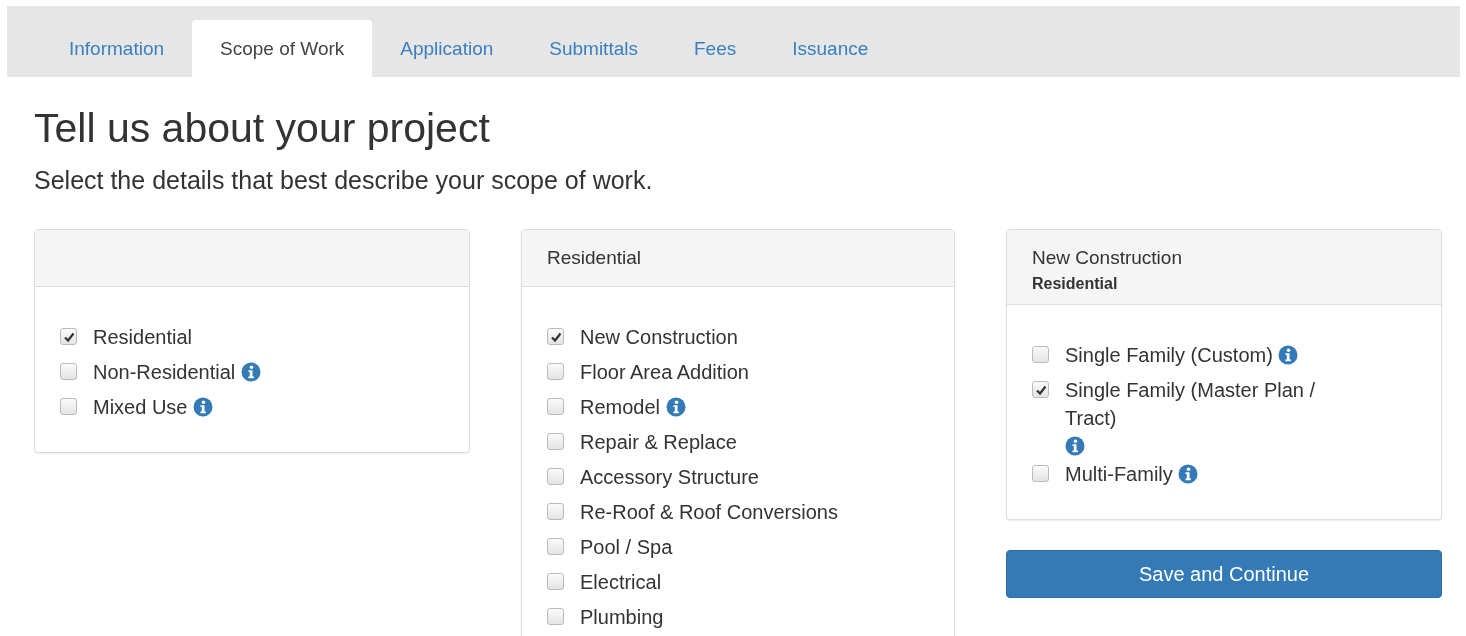  I want to click on option-label: Plumbing, so click(622, 617).